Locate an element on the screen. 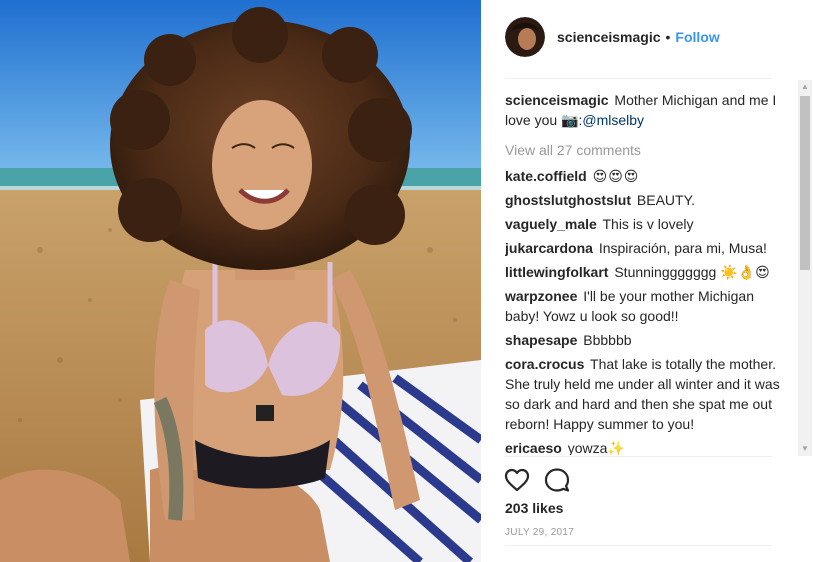 The width and height of the screenshot is (813, 562). follow-button: Follow is located at coordinates (697, 37).